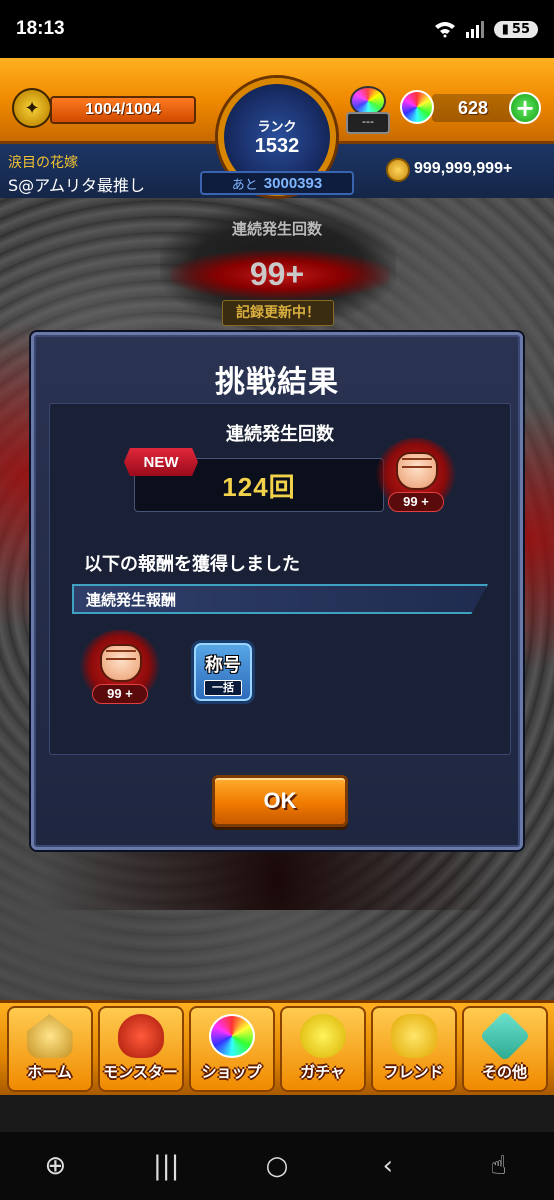  What do you see at coordinates (322, 1036) in the screenshot?
I see `gacha-icon` at bounding box center [322, 1036].